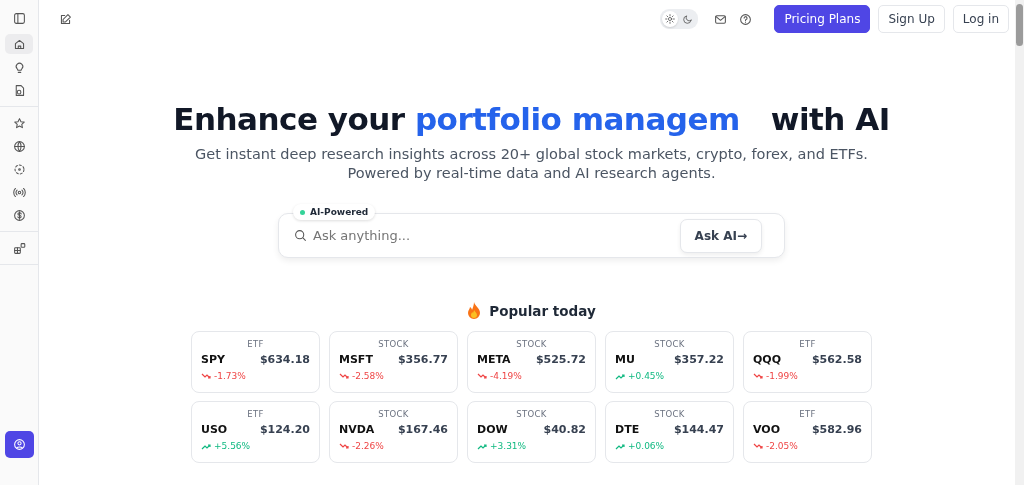  Describe the element at coordinates (669, 362) in the screenshot. I see `stock-card: STOCK MU $357.22 +0.45%` at that location.